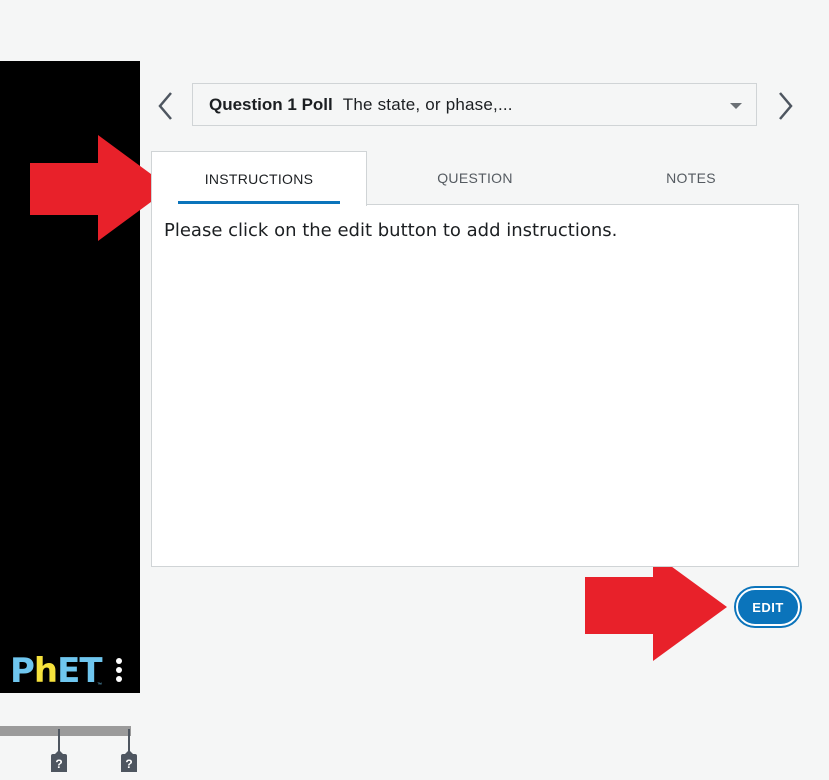 The height and width of the screenshot is (780, 829). I want to click on tab-label: QUESTION, so click(475, 178).